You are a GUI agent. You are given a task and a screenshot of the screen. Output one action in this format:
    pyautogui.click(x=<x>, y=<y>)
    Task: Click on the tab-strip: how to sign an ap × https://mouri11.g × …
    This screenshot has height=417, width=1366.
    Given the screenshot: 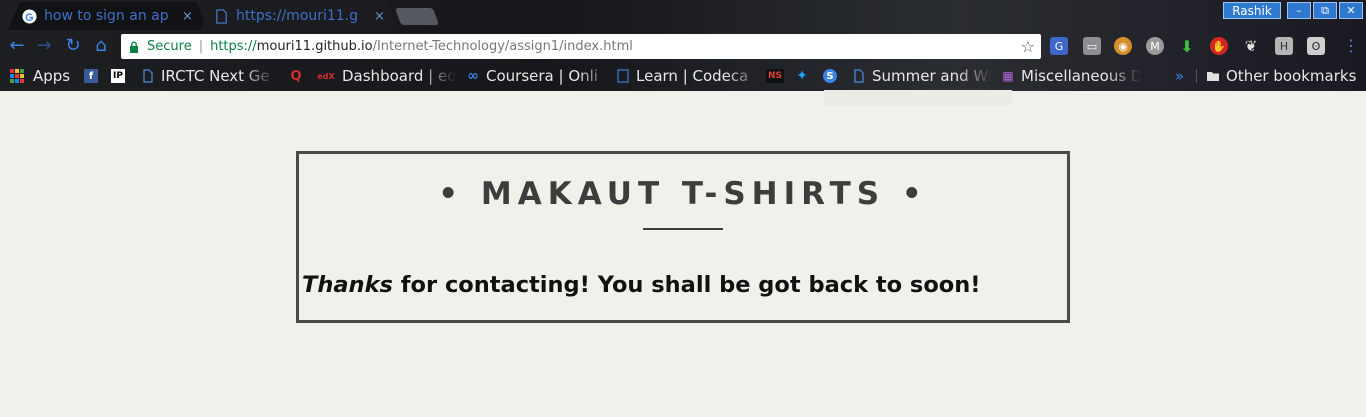 What is the action you would take?
    pyautogui.click(x=683, y=15)
    